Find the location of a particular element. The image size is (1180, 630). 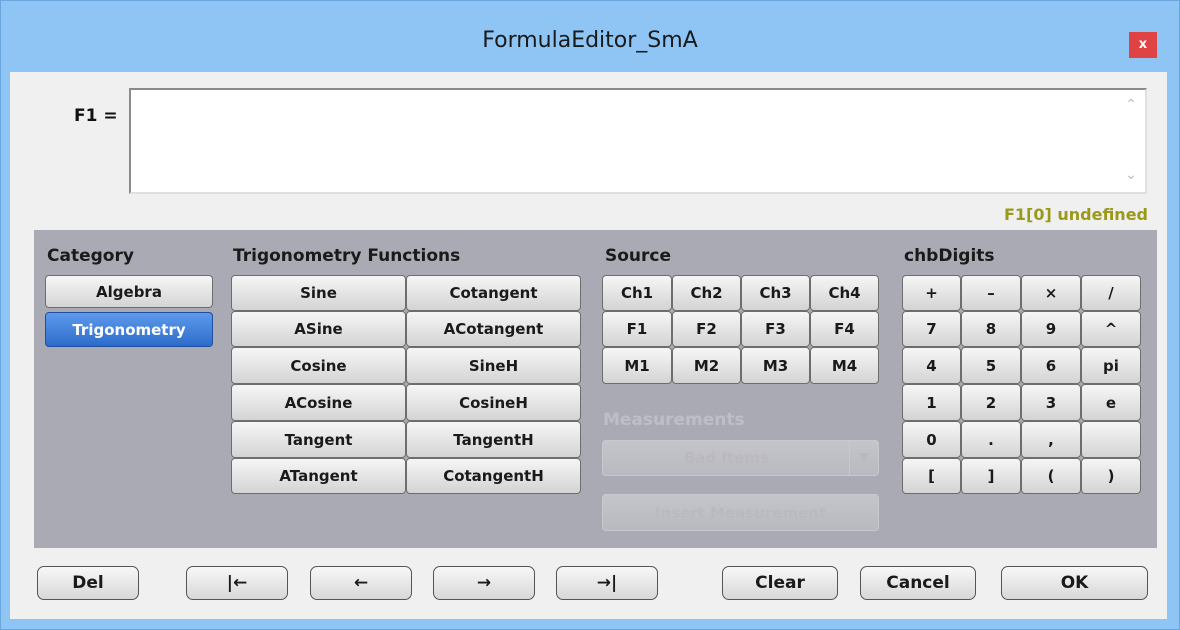

cancel-button: Cancel is located at coordinates (918, 583).